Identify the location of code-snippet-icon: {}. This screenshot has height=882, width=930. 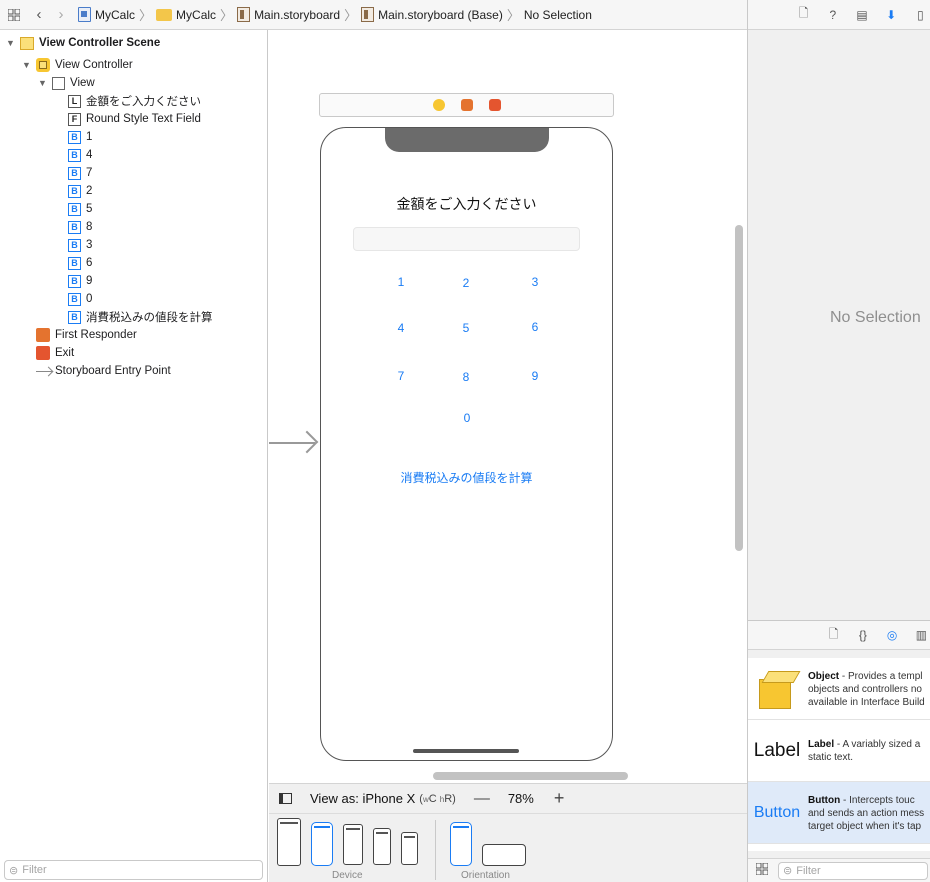
(862, 635).